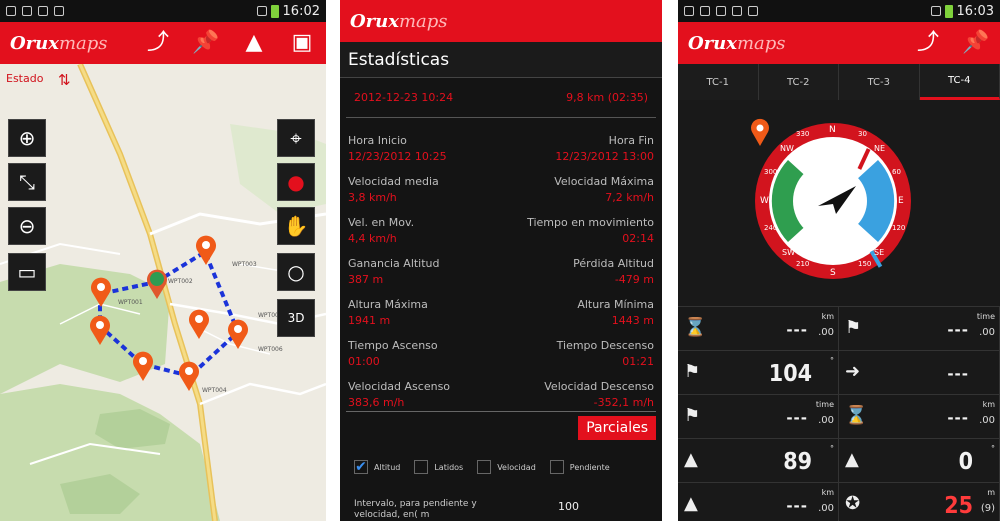 This screenshot has height=521, width=1000. I want to click on record-icon: ●, so click(296, 182).